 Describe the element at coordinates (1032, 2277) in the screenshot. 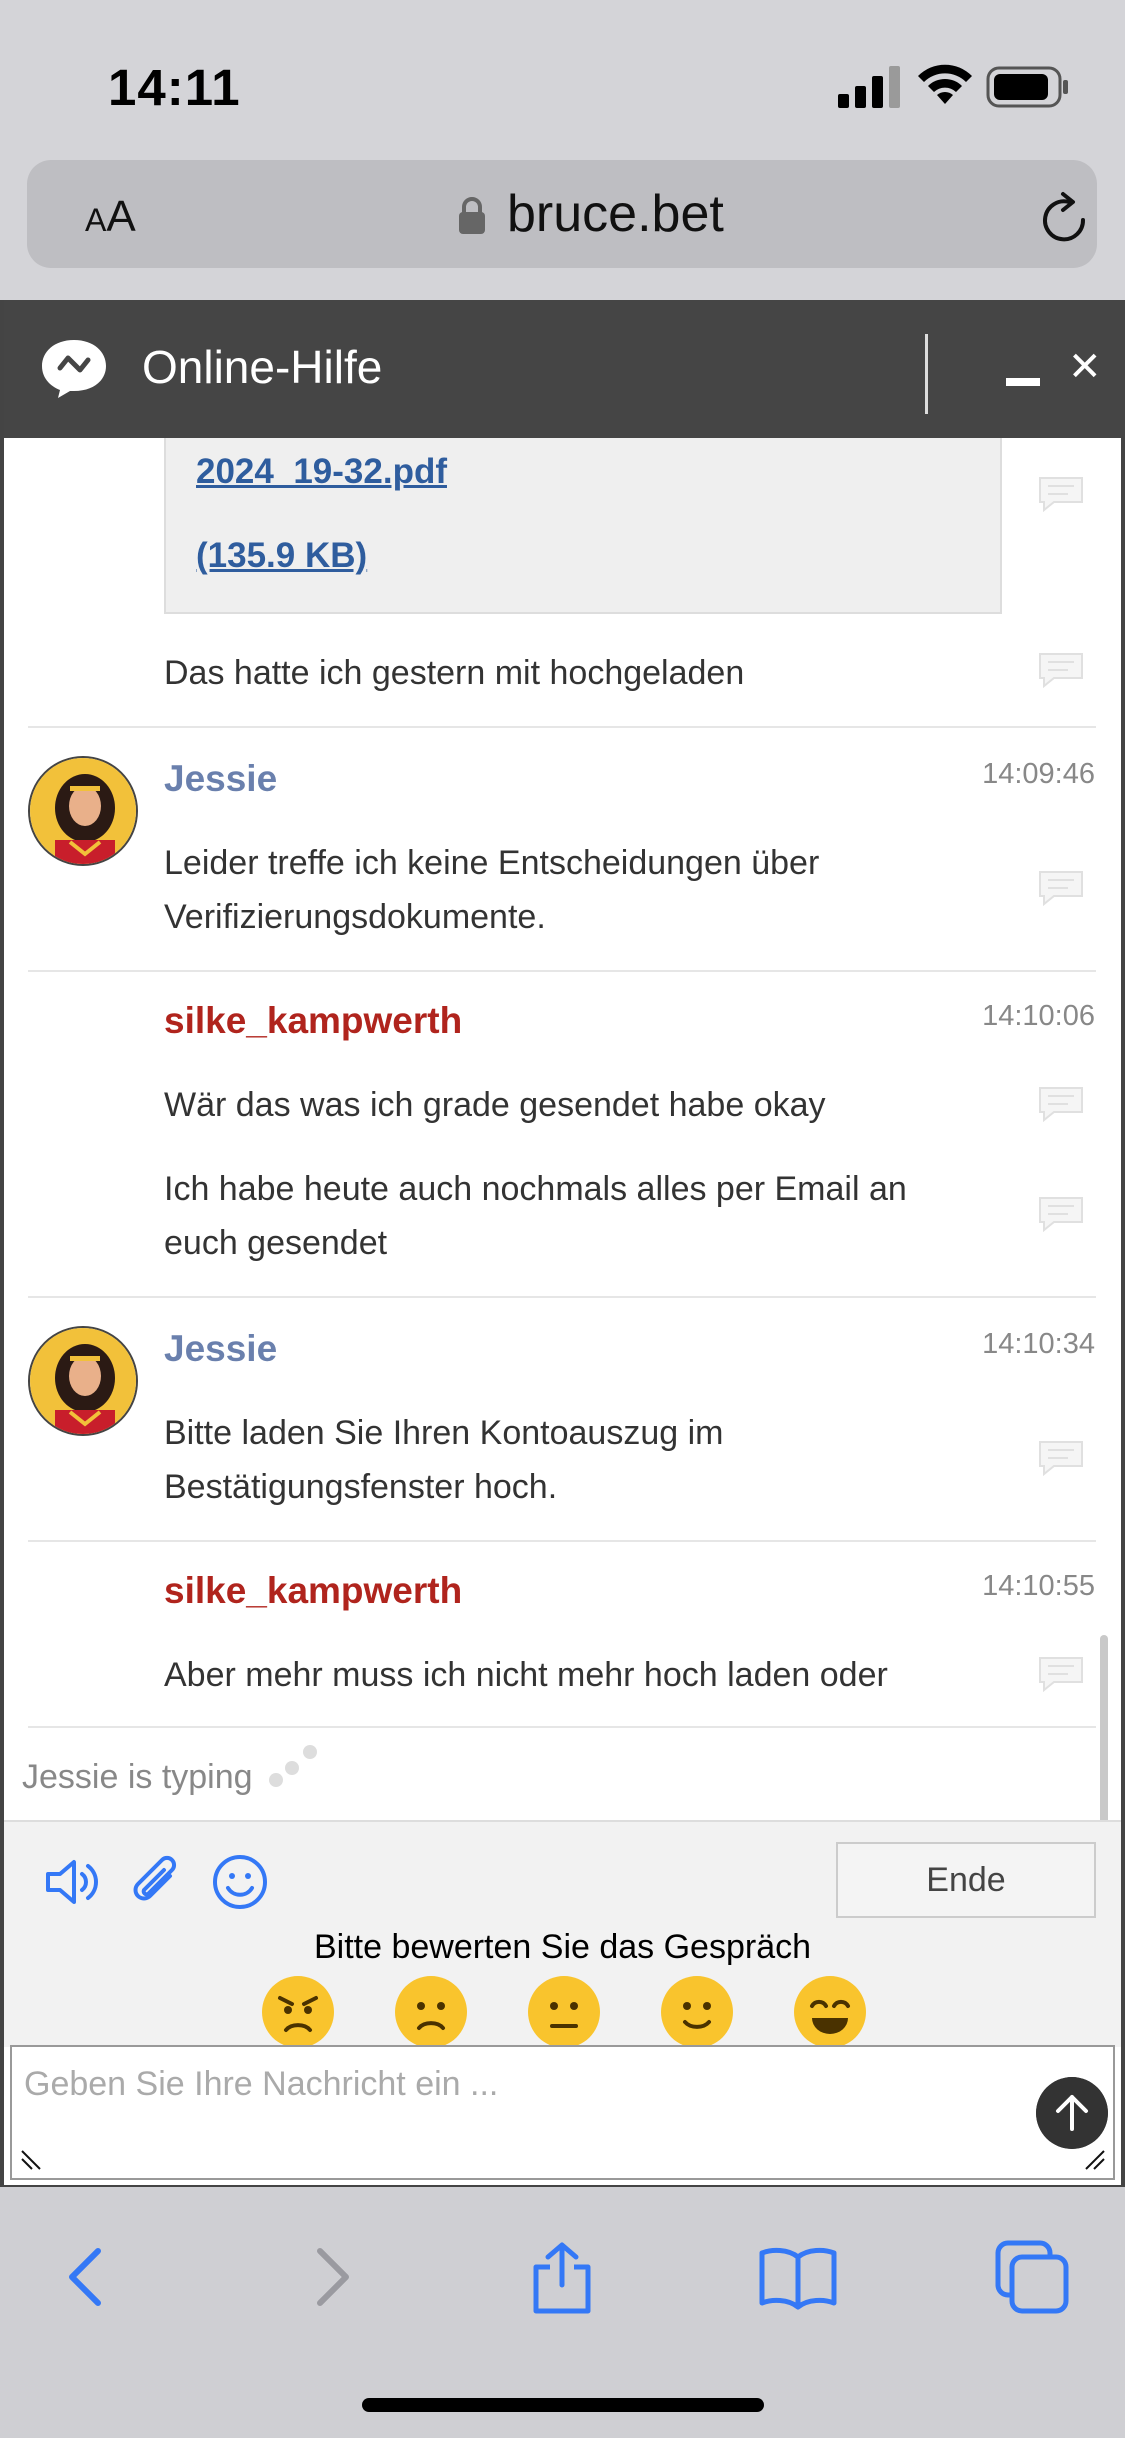

I see `tabs-icon` at that location.